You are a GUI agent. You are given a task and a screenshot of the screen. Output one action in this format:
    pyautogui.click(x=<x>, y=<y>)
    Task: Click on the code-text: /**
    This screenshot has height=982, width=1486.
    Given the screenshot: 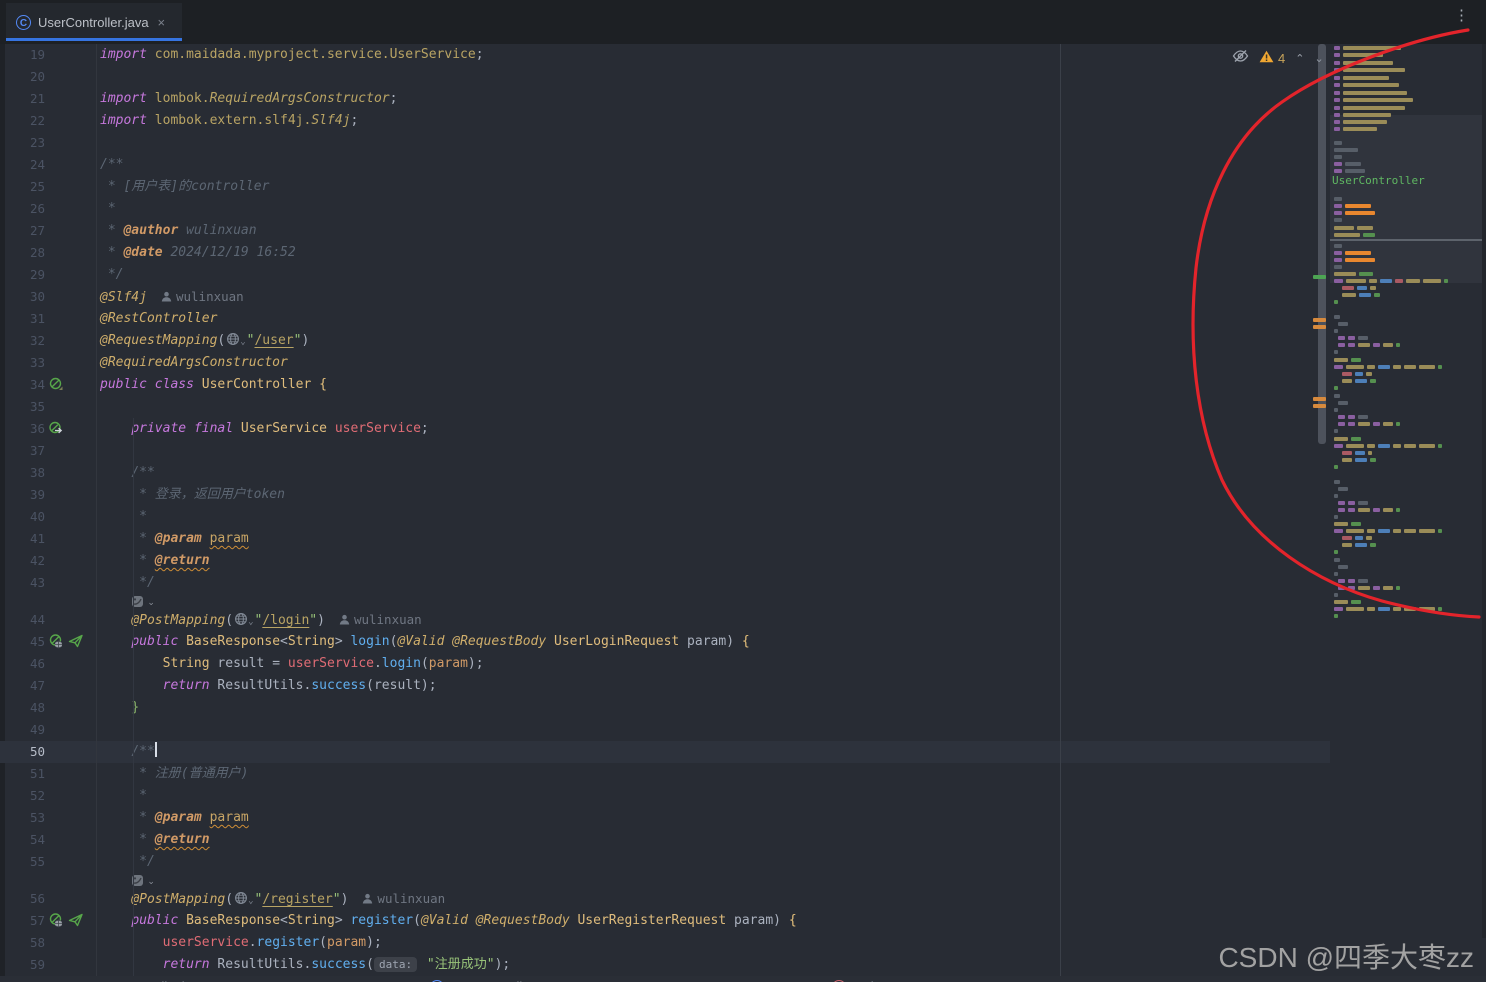 What is the action you would take?
    pyautogui.click(x=144, y=750)
    